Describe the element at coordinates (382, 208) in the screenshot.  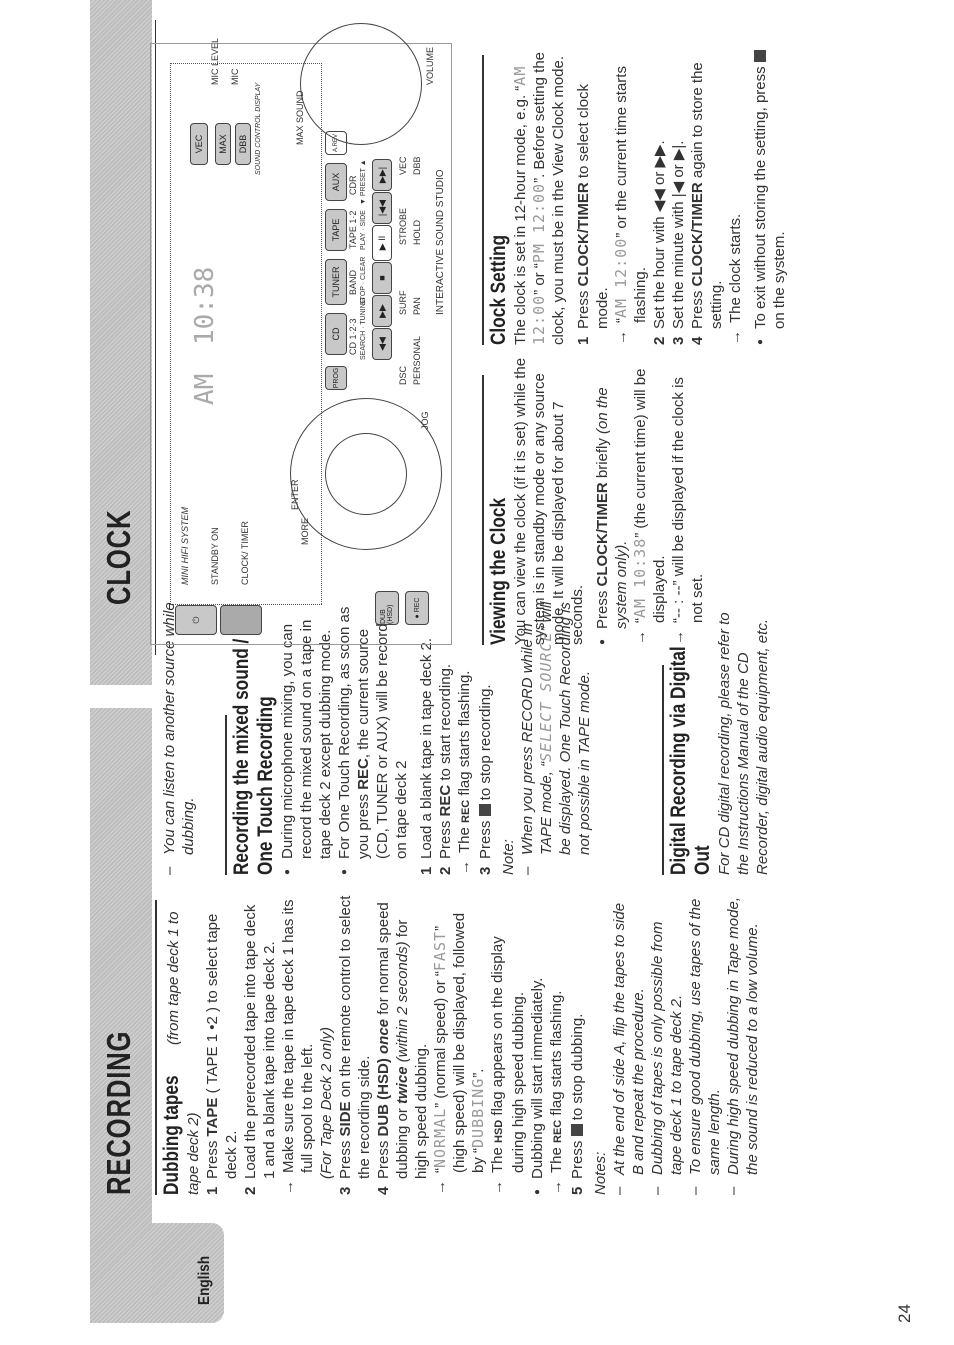
I see `prev-button: |◀◀` at that location.